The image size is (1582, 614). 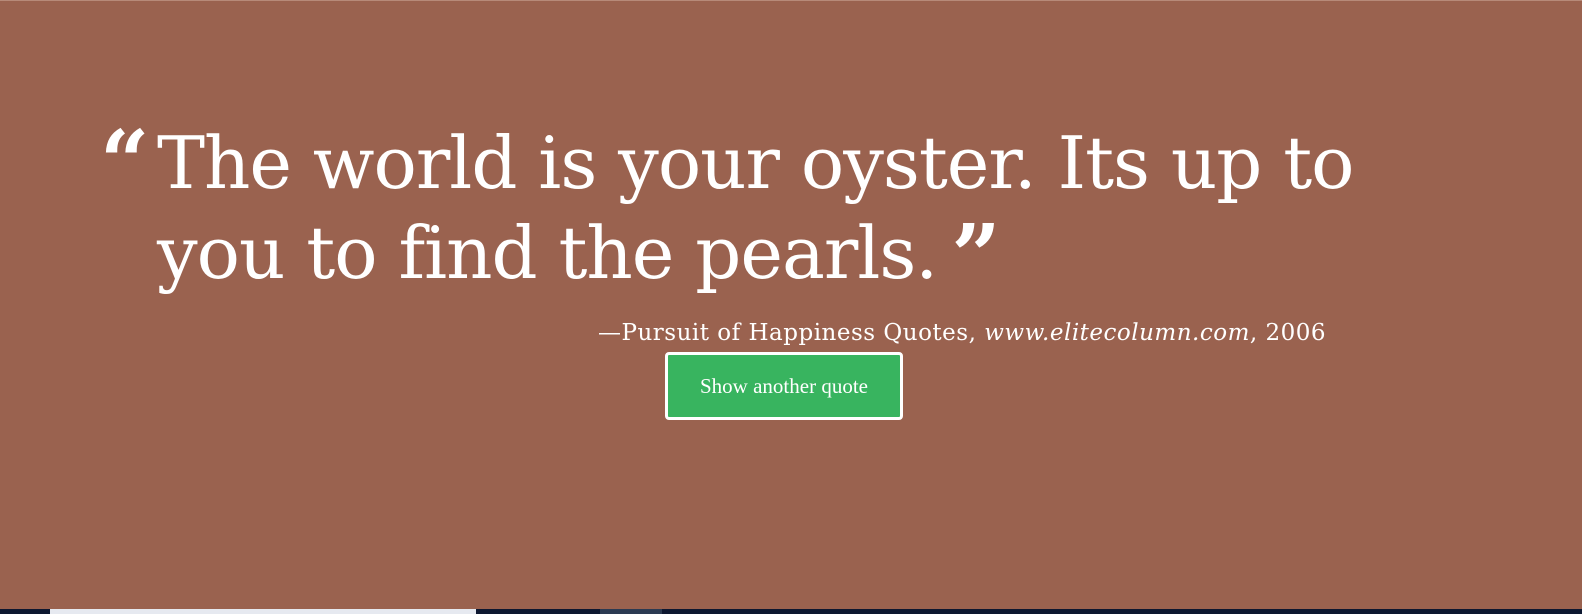 What do you see at coordinates (784, 386) in the screenshot?
I see `show-another-quote-button: Show another quote` at bounding box center [784, 386].